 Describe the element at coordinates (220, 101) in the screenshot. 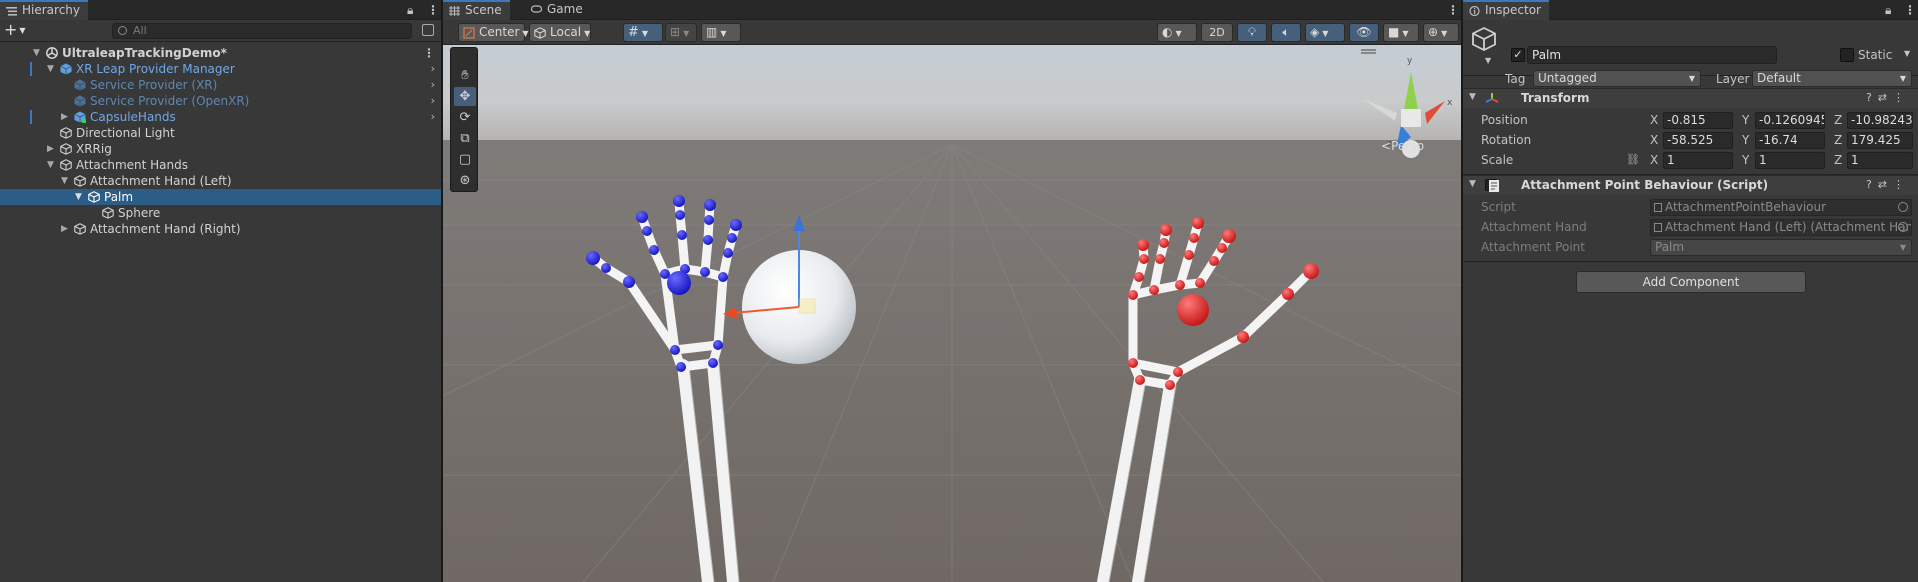

I see `tree-row-service-provider-openxr: Service Provider (OpenXR) ›` at that location.